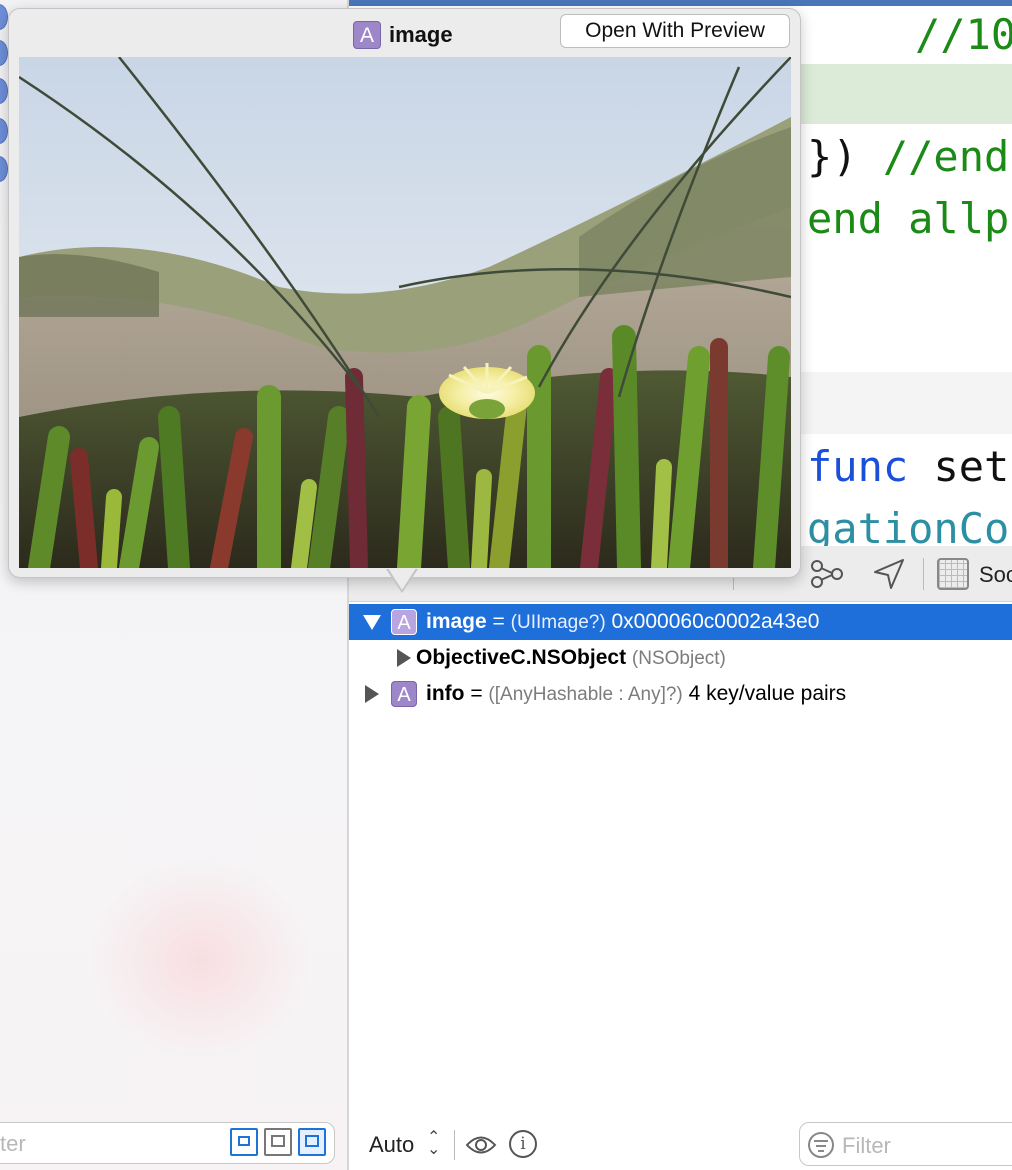  I want to click on variables-filter-placeholder: Filter, so click(866, 1145).